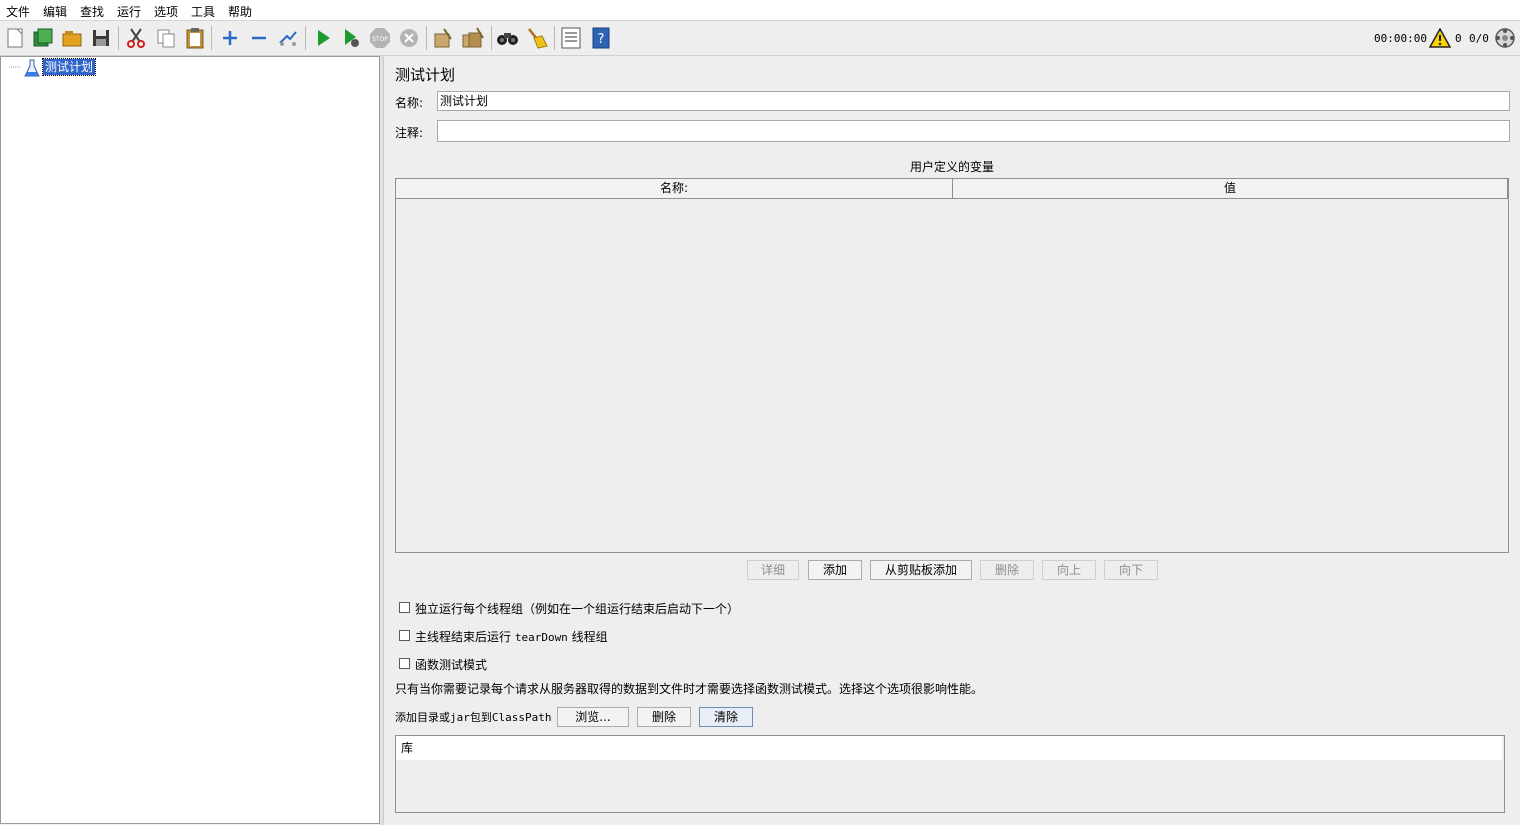 This screenshot has height=825, width=1520. What do you see at coordinates (1505, 38) in the screenshot?
I see `running-status-icon` at bounding box center [1505, 38].